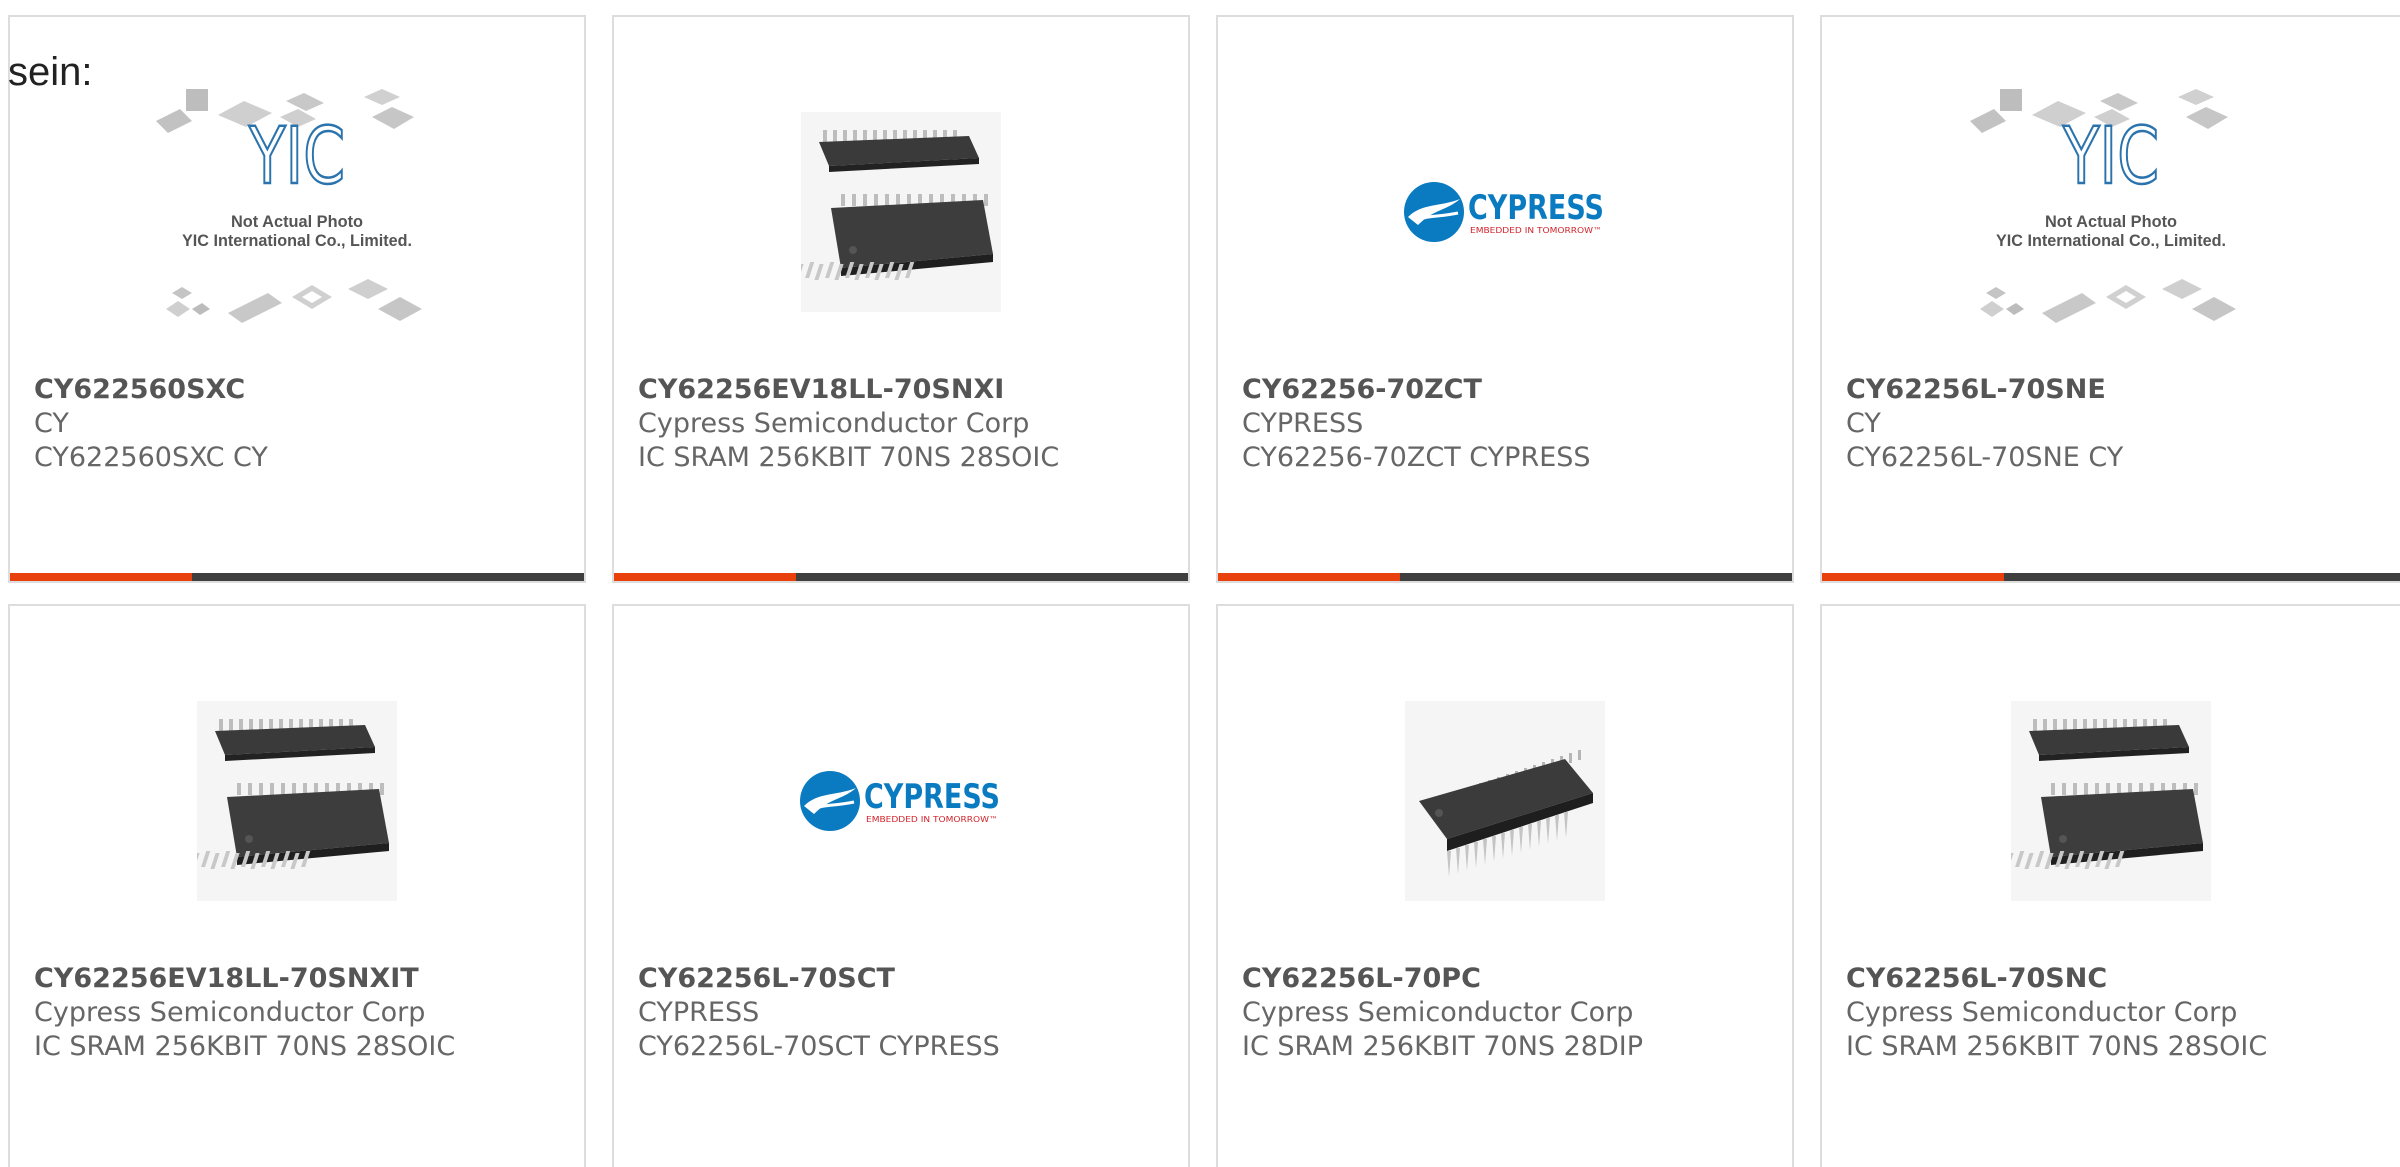  What do you see at coordinates (2118, 390) in the screenshot?
I see `product-part-number: CY62256L-70SNE` at bounding box center [2118, 390].